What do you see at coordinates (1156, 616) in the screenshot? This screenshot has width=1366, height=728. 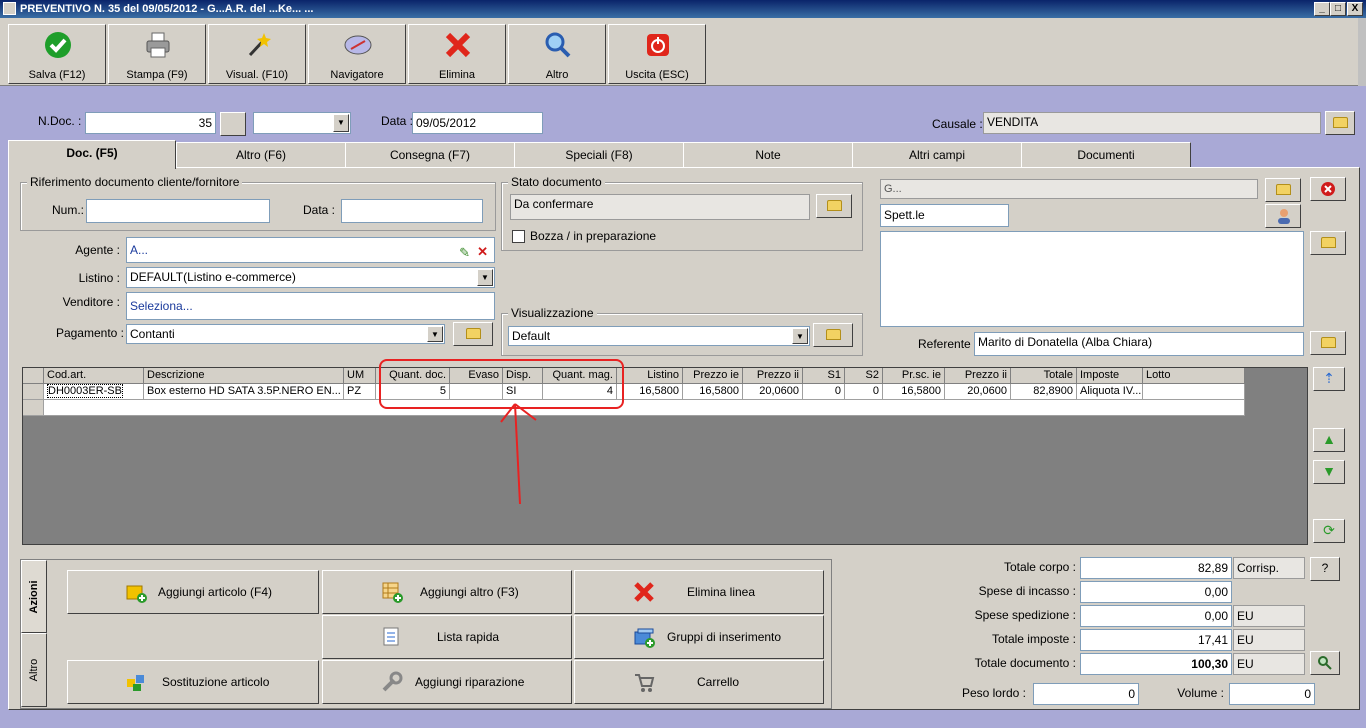 I see `spese-spedizione-field: 0,00` at bounding box center [1156, 616].